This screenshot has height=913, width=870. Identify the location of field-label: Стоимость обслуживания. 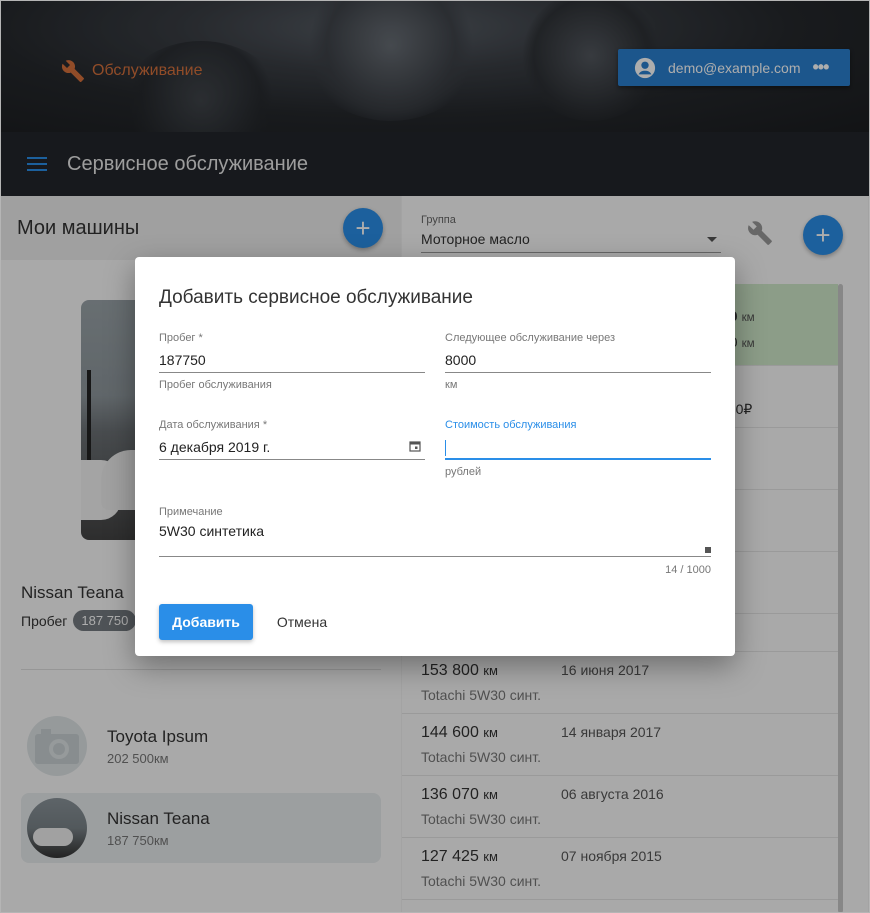
(511, 425).